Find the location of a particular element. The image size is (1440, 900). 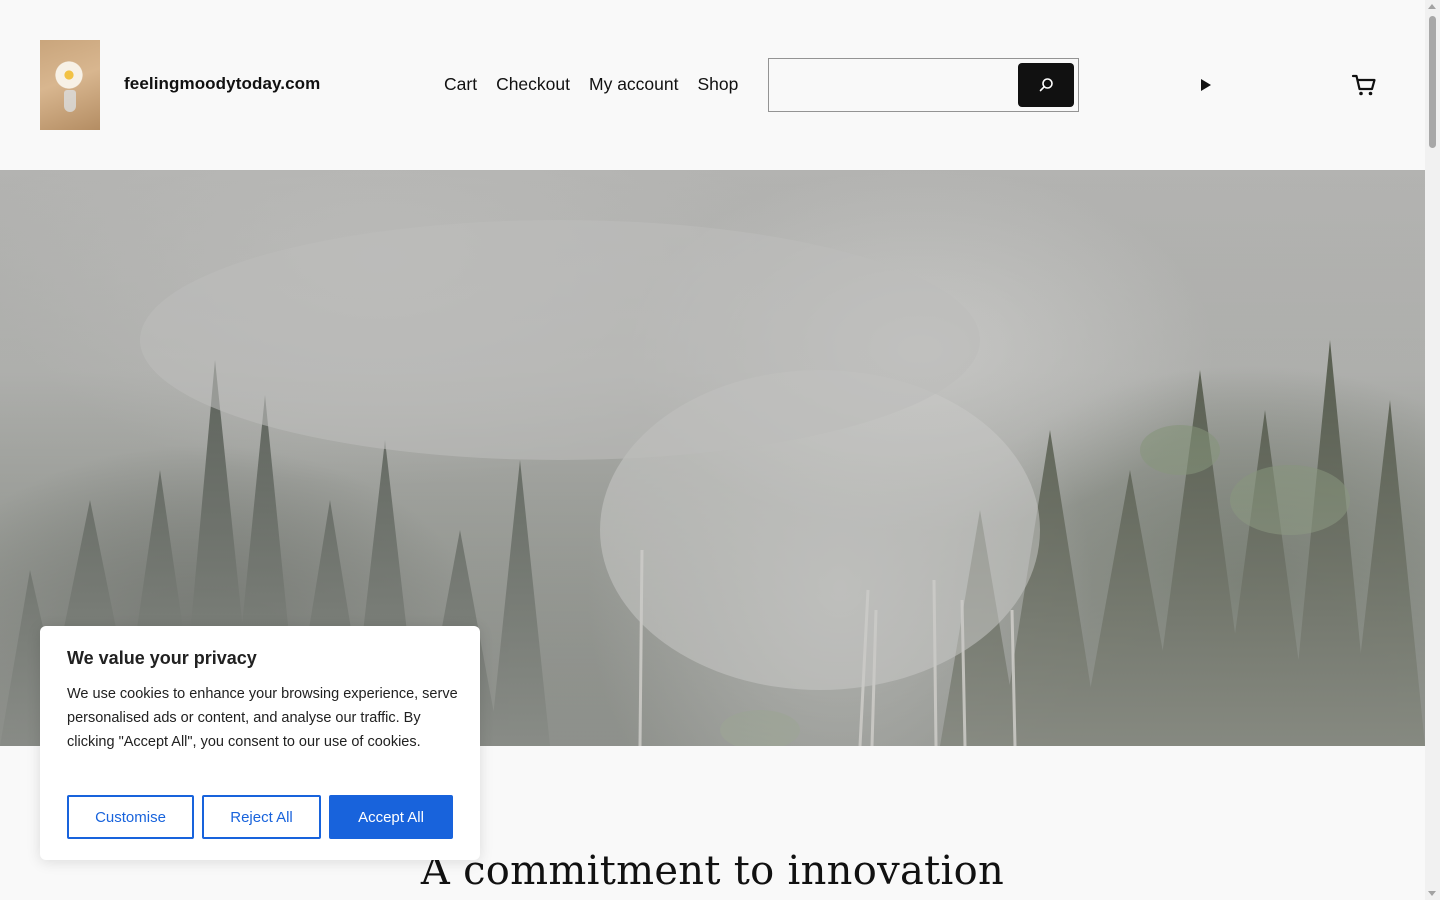

nav-item-my-account: My account is located at coordinates (633, 84).